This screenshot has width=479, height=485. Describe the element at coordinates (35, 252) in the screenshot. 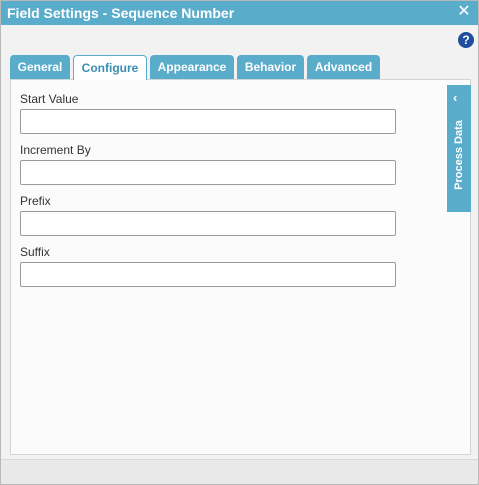

I see `suffix-label: Suffix` at that location.